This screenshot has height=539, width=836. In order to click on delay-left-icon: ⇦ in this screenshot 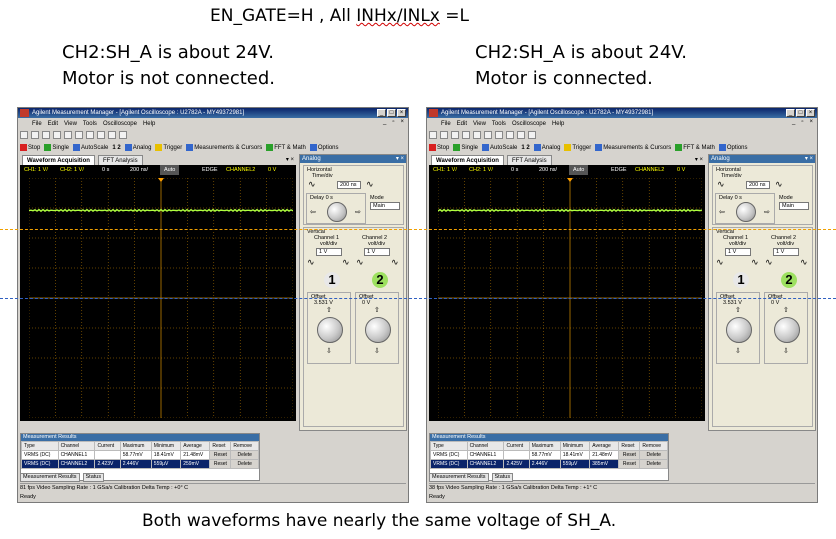, I will do `click(313, 212)`.